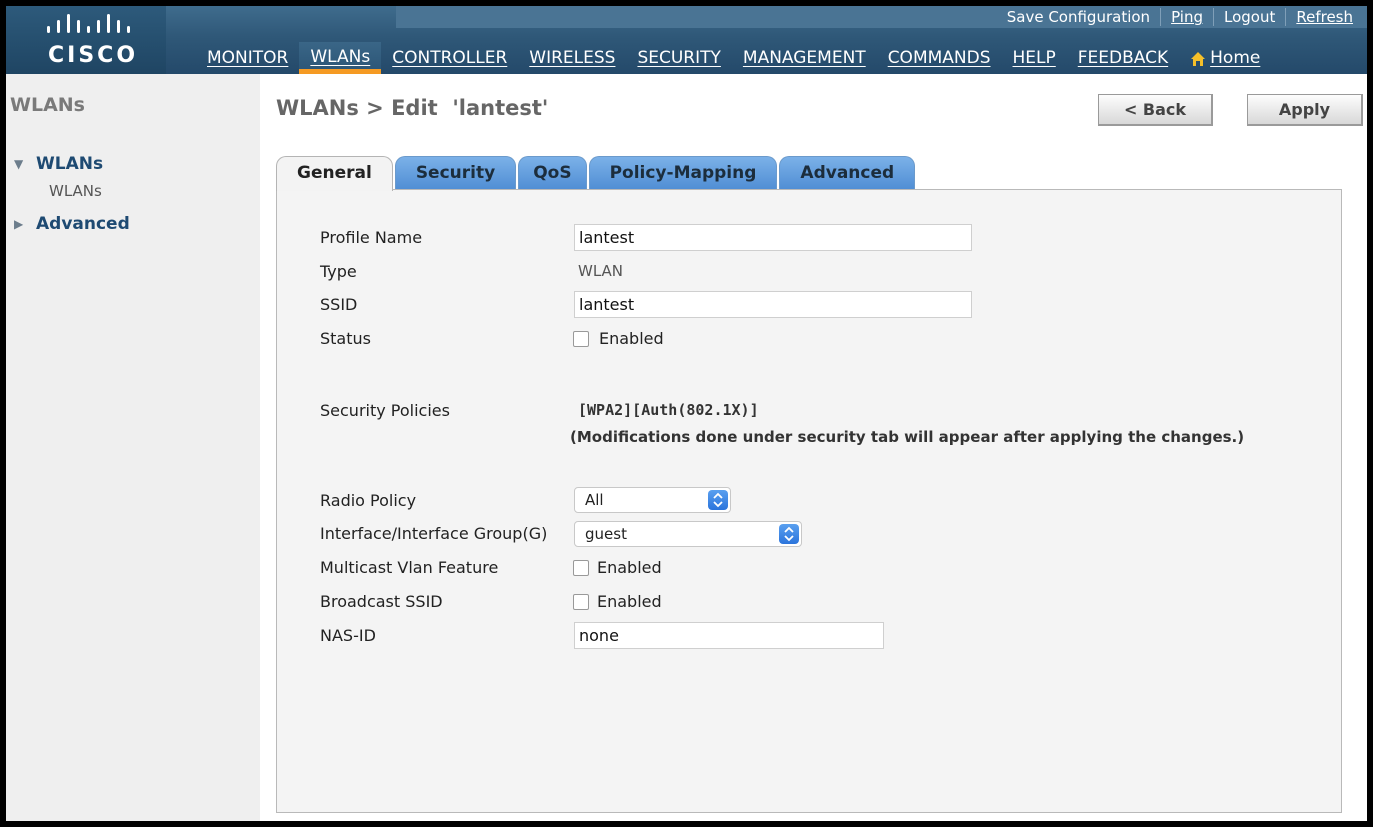  What do you see at coordinates (47, 105) in the screenshot?
I see `sidebar-title: WLANs` at bounding box center [47, 105].